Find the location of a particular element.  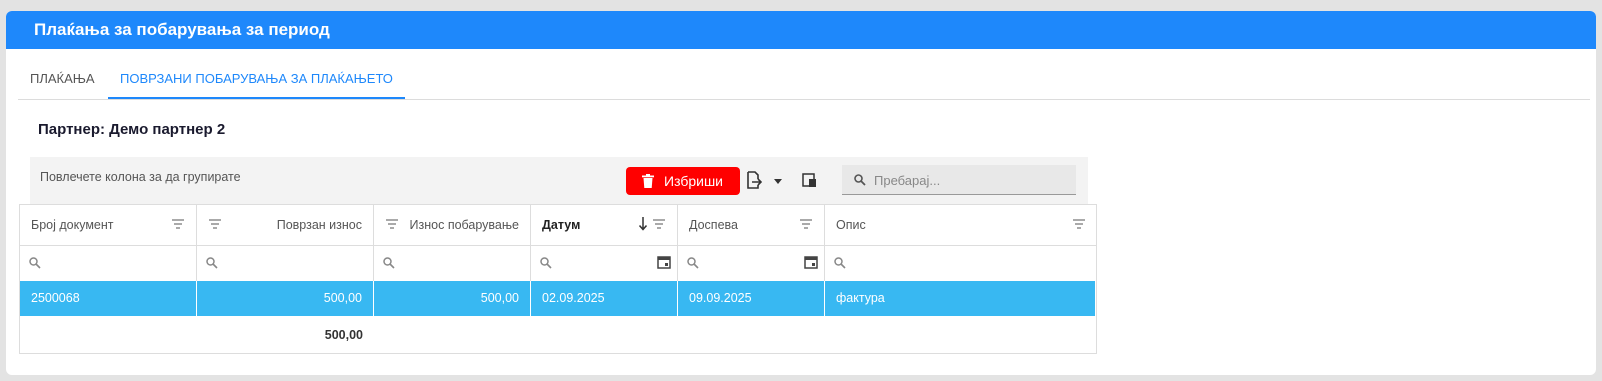

search-field is located at coordinates (959, 180).